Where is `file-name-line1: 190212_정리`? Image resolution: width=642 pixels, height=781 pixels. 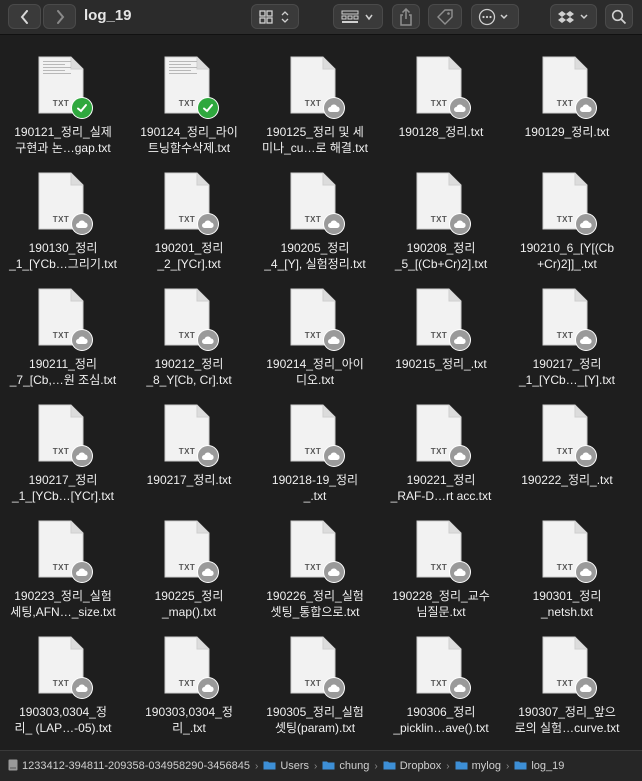
file-name-line1: 190212_정리 is located at coordinates (189, 364).